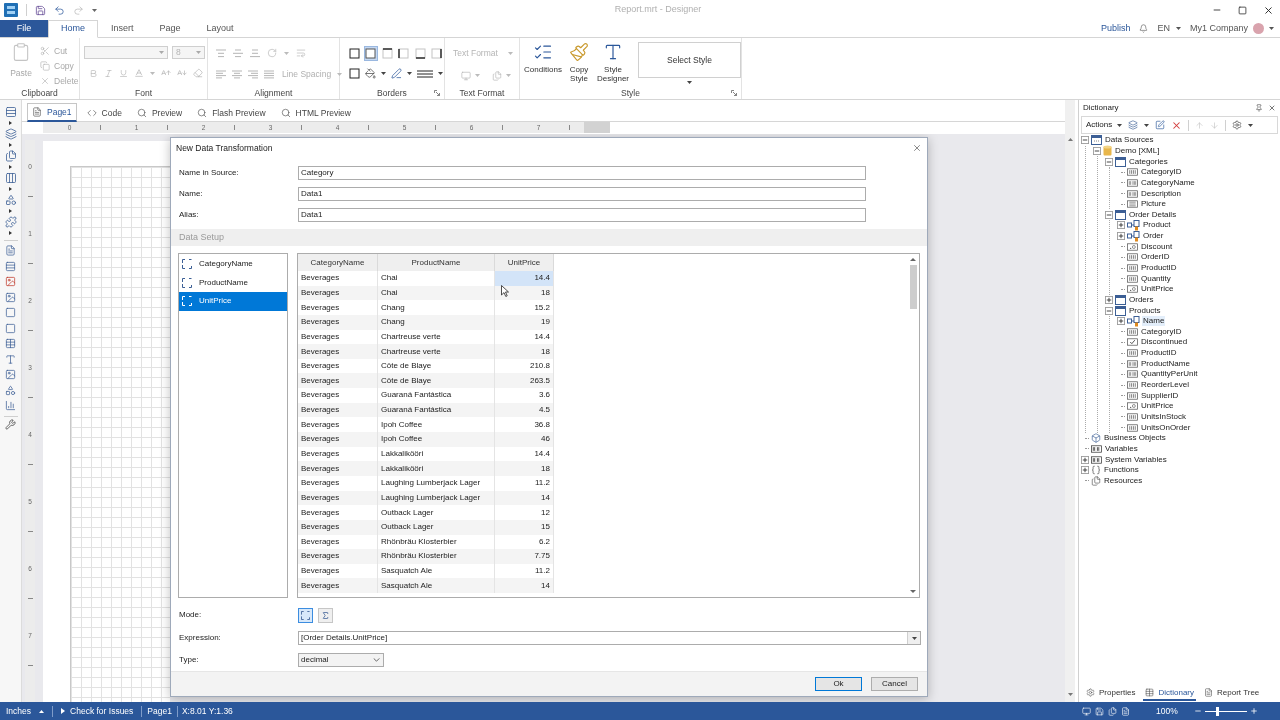 The height and width of the screenshot is (720, 1280). What do you see at coordinates (1135, 438) in the screenshot?
I see `tree-item: Business Objects` at bounding box center [1135, 438].